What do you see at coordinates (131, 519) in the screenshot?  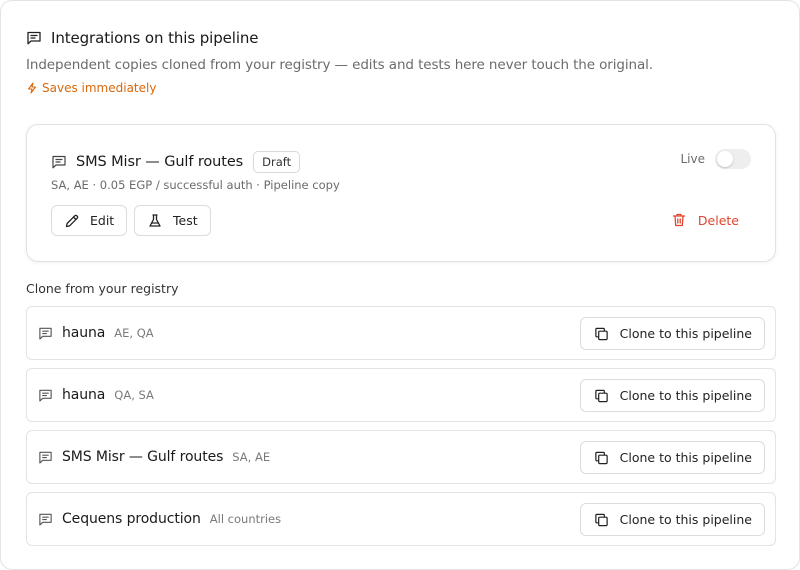 I see `registry-item-name: Cequens production` at bounding box center [131, 519].